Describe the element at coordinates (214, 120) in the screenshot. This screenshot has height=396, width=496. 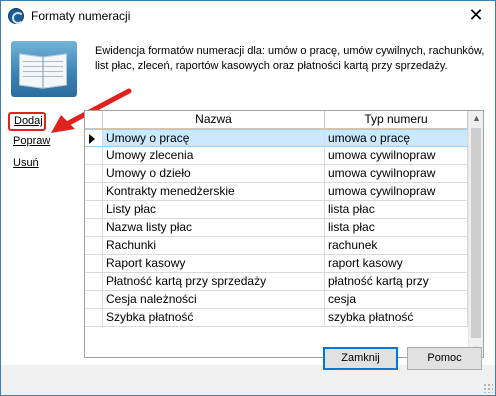
I see `column-header-name: Nazwa` at that location.